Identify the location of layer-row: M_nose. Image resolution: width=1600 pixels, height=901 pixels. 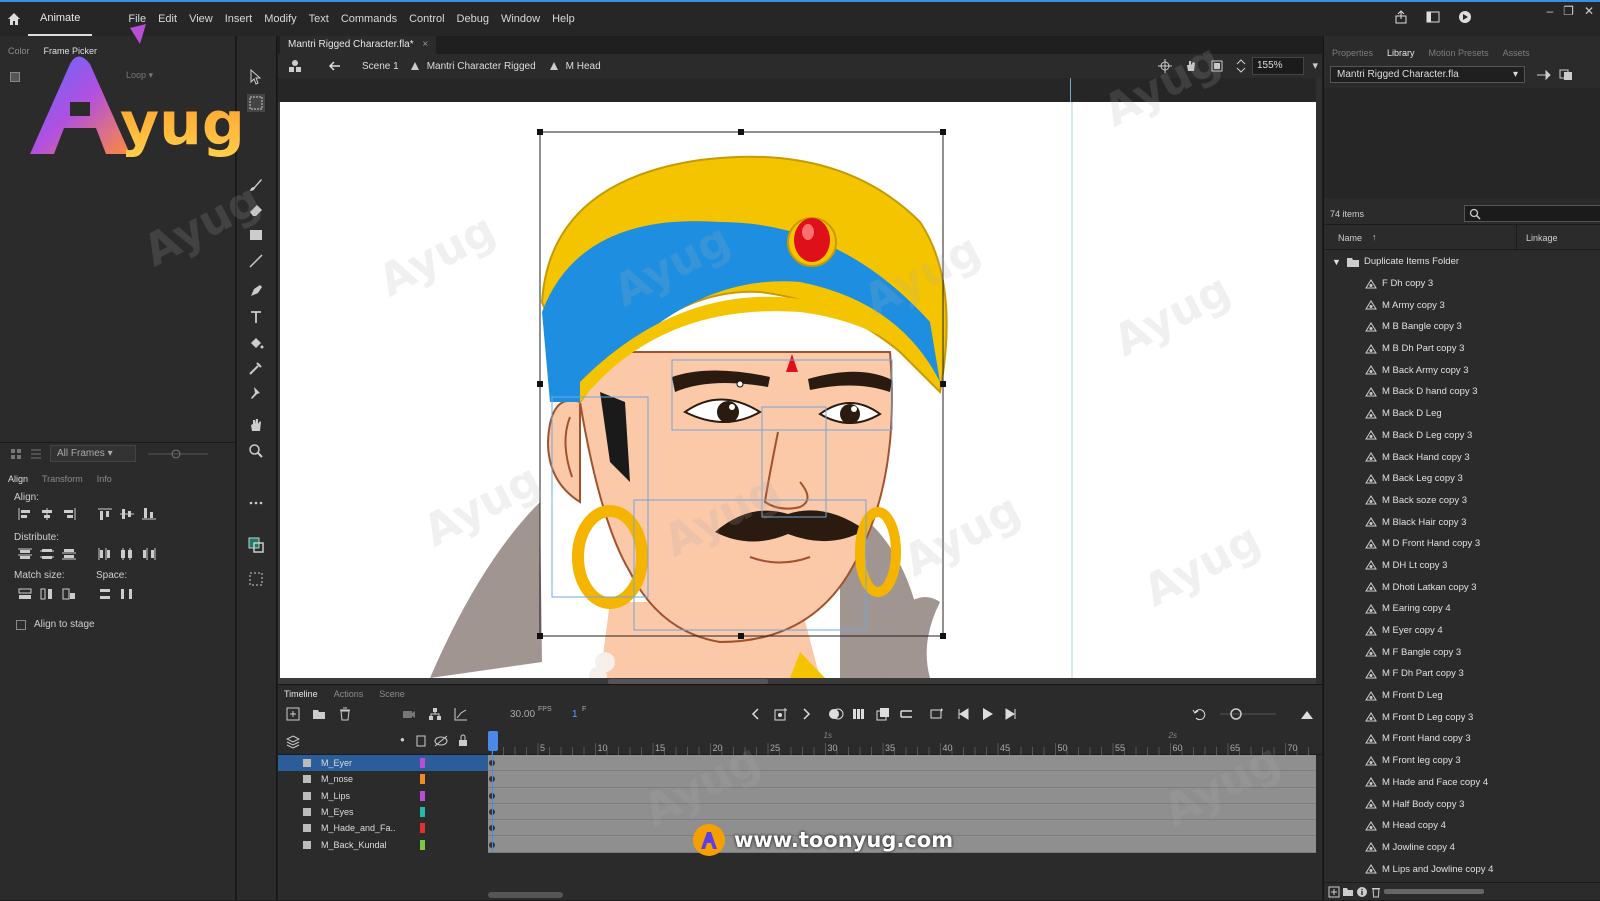
(383, 779).